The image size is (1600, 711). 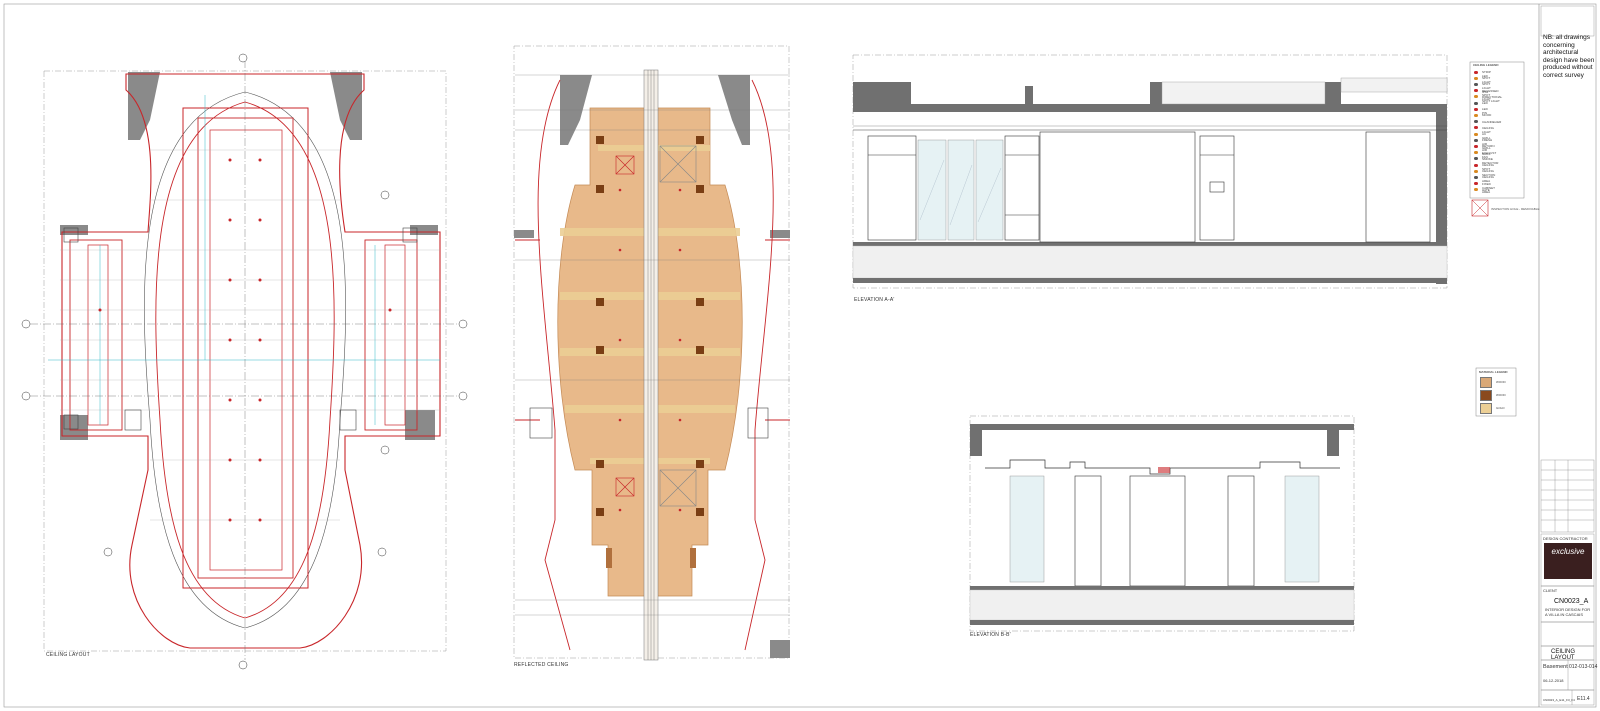 I want to click on ceiling-legend-item: LED, so click(x=1485, y=103).